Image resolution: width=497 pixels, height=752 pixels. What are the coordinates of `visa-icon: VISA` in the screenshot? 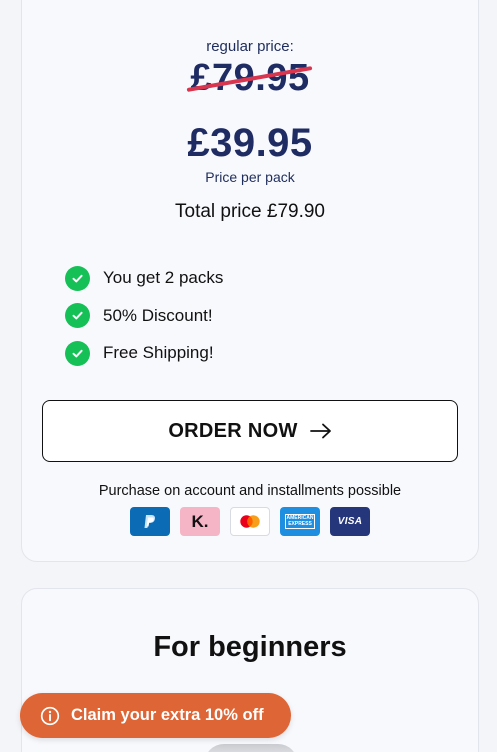 It's located at (350, 521).